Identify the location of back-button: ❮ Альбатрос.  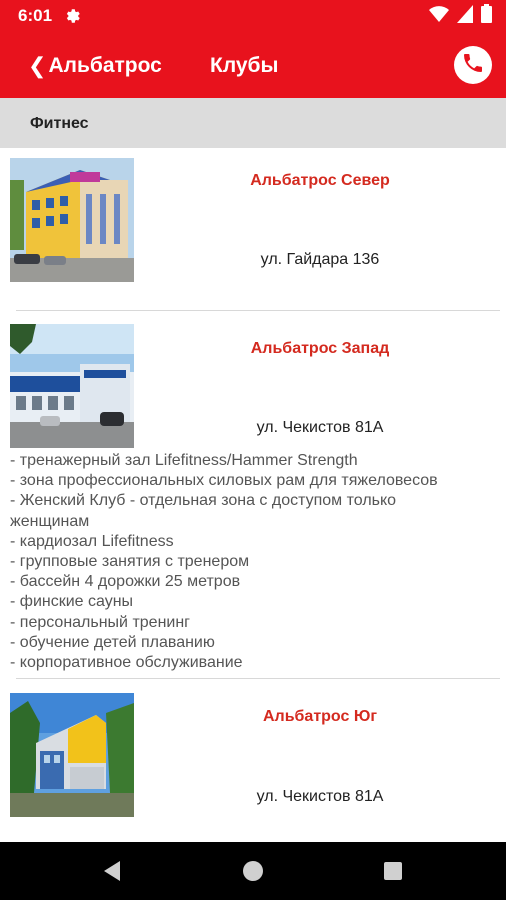
(95, 66).